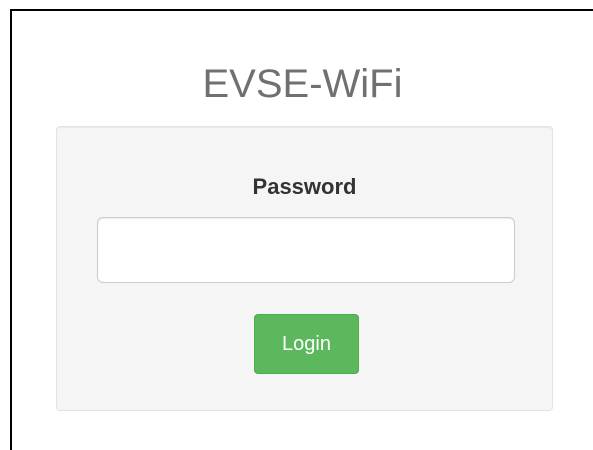 The image size is (593, 450). What do you see at coordinates (304, 186) in the screenshot?
I see `password-label: Password` at bounding box center [304, 186].